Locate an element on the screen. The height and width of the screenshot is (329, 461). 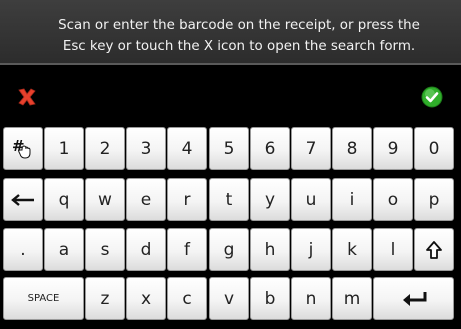
key-label: 7 is located at coordinates (311, 148).